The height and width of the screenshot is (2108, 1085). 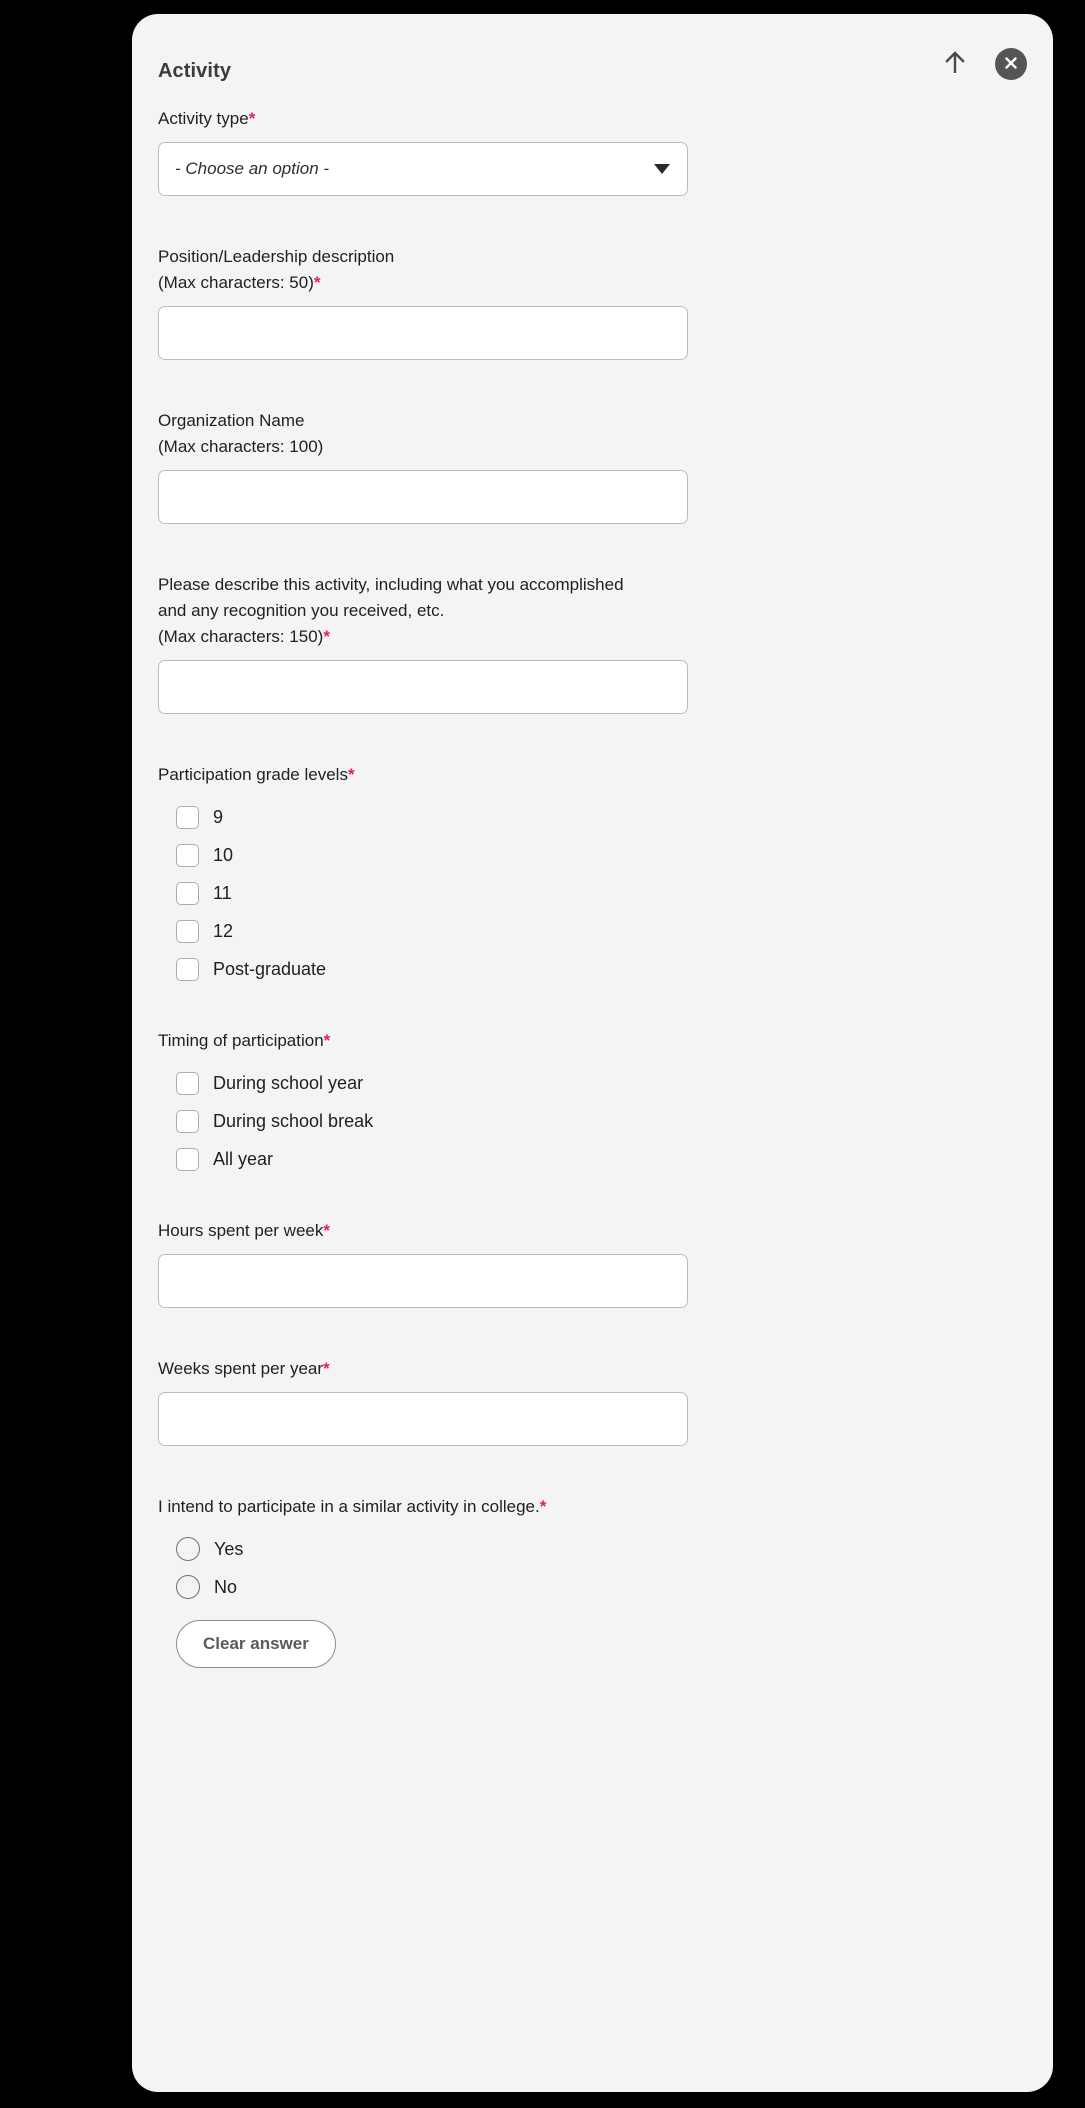 I want to click on option-label: During school break, so click(x=293, y=1121).